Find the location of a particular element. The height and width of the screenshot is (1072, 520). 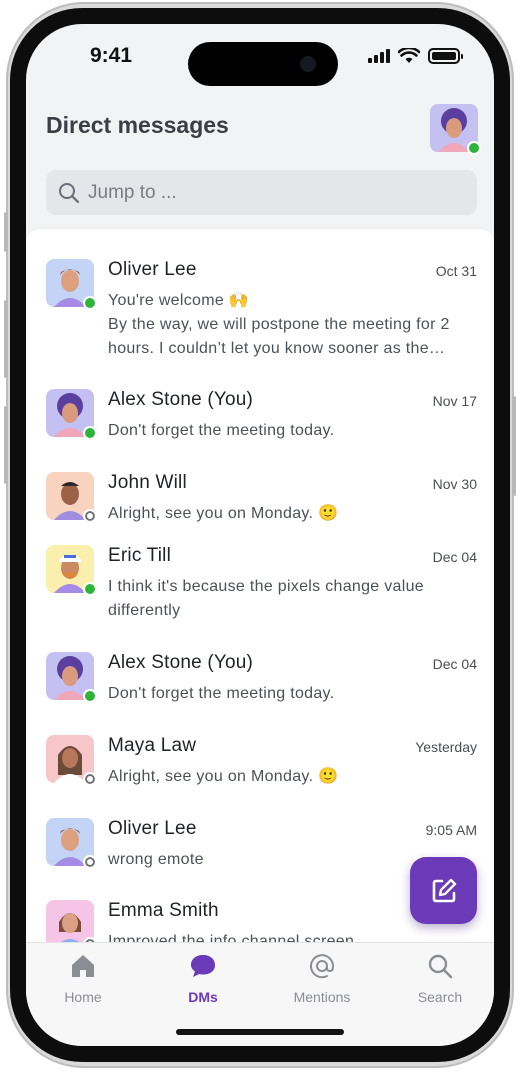

status-icons is located at coordinates (415, 56).